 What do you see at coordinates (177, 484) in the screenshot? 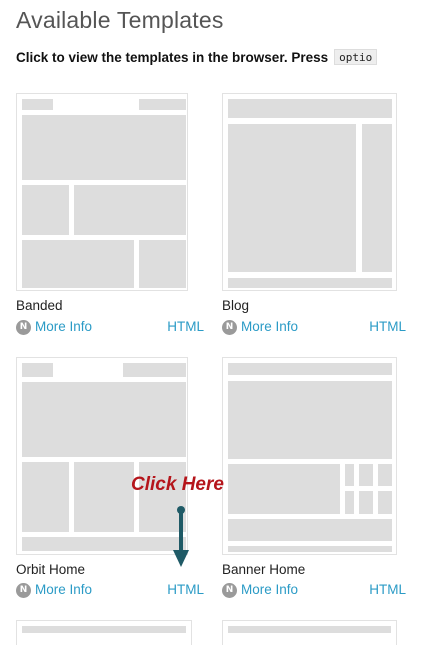
I see `callout-click-here: Click Here` at bounding box center [177, 484].